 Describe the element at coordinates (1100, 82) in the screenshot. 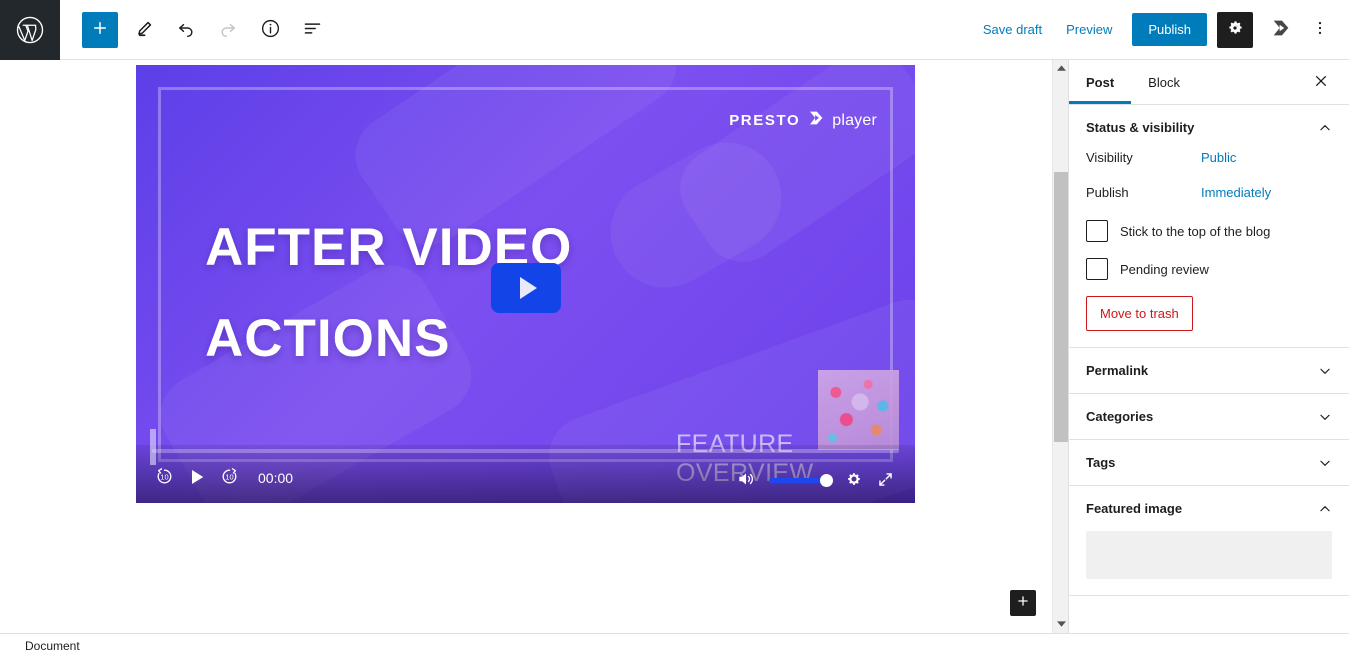

I see `tab-post: Post` at that location.